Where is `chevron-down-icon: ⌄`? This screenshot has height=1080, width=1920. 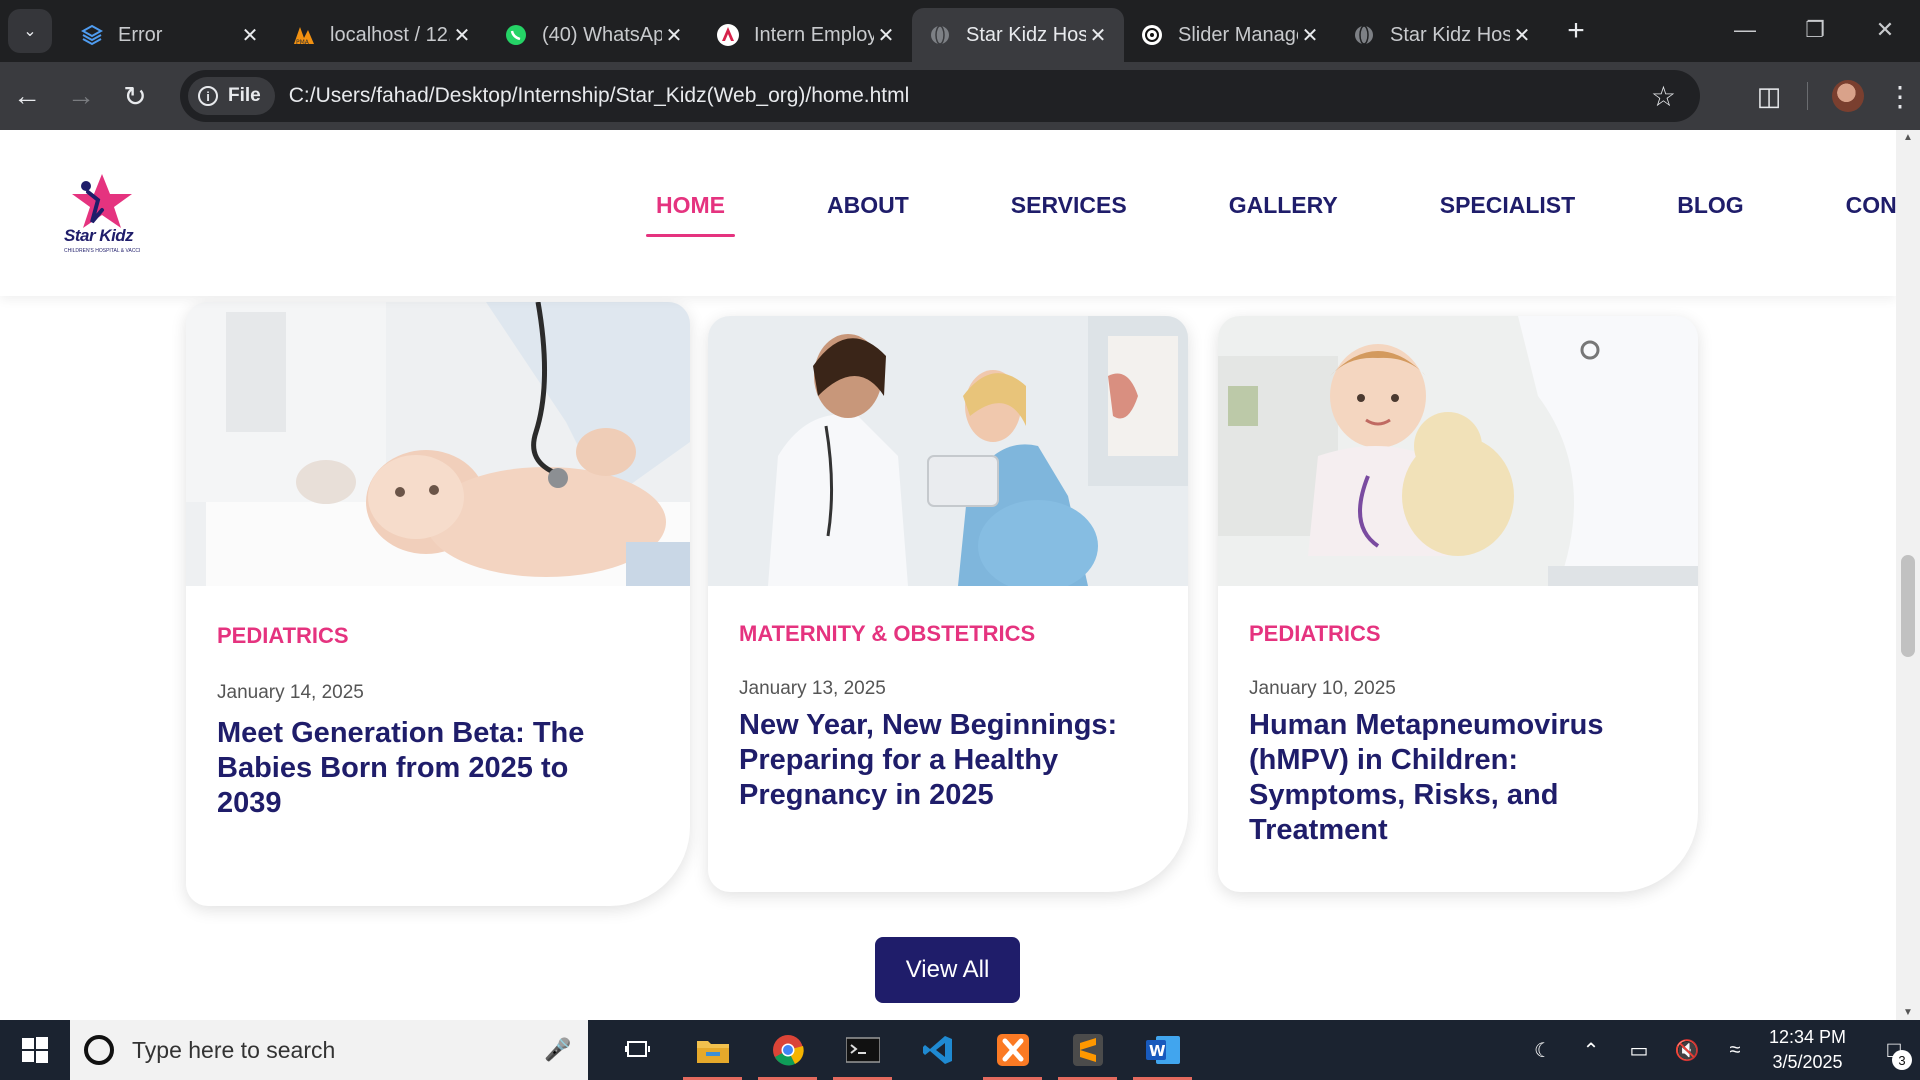
chevron-down-icon: ⌄ is located at coordinates (30, 31).